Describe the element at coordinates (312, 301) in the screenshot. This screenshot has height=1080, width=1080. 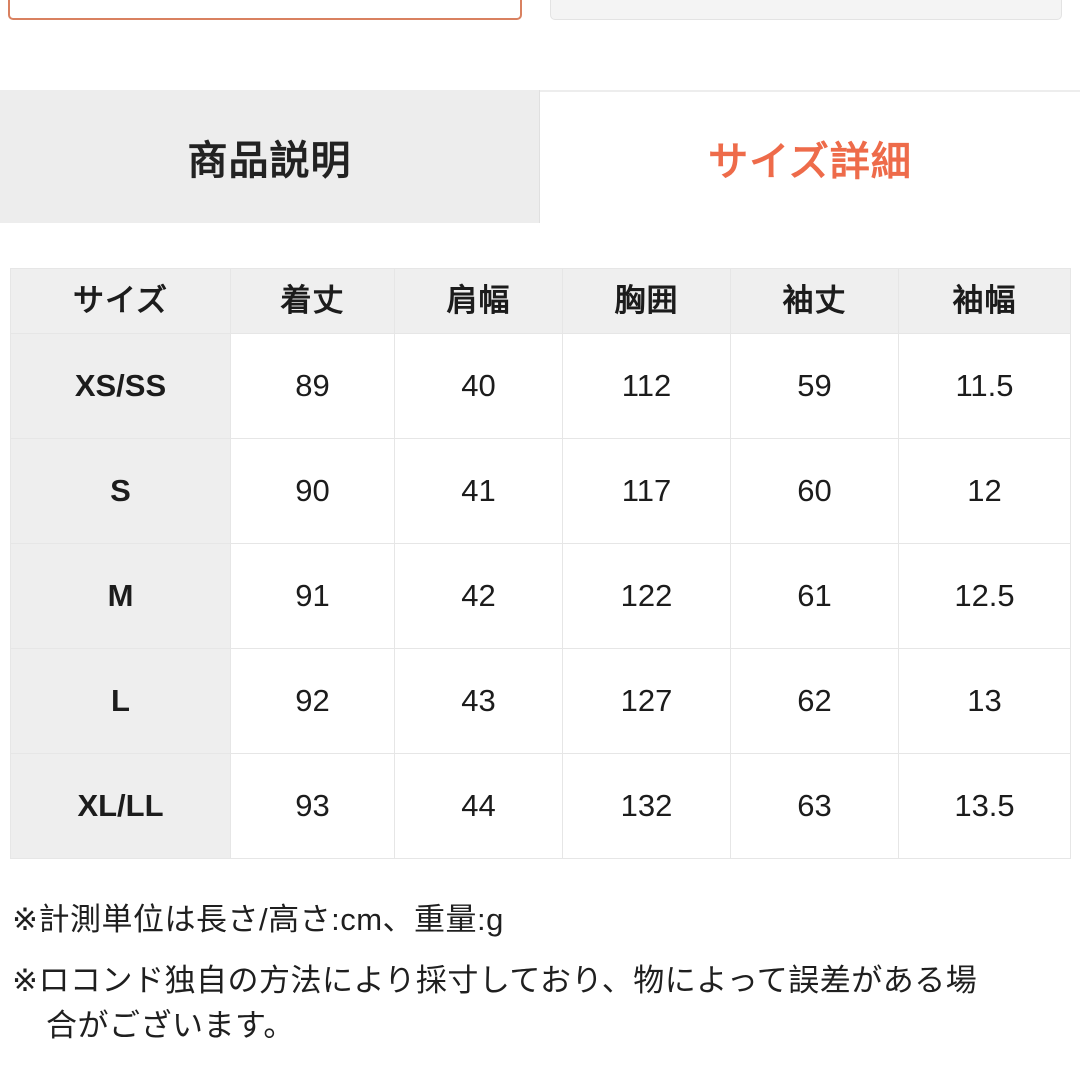
I see `column-header-body-length: 着丈` at that location.